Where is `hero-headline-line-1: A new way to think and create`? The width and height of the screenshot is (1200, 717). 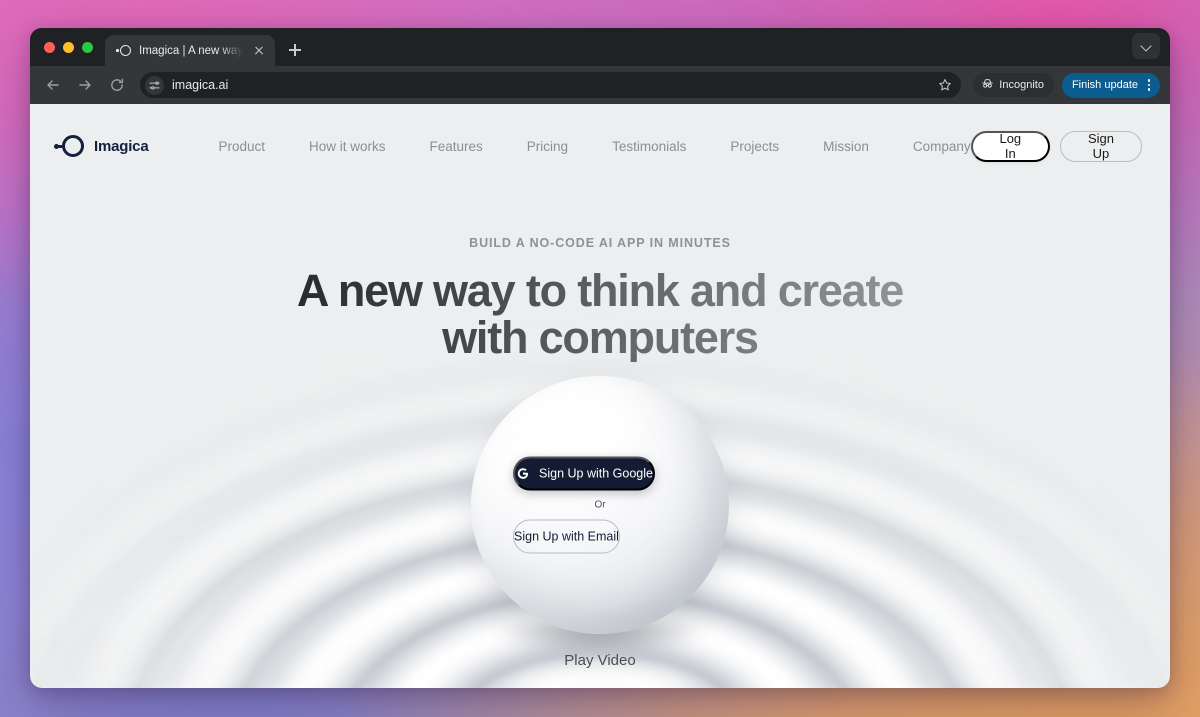 hero-headline-line-1: A new way to think and create is located at coordinates (600, 290).